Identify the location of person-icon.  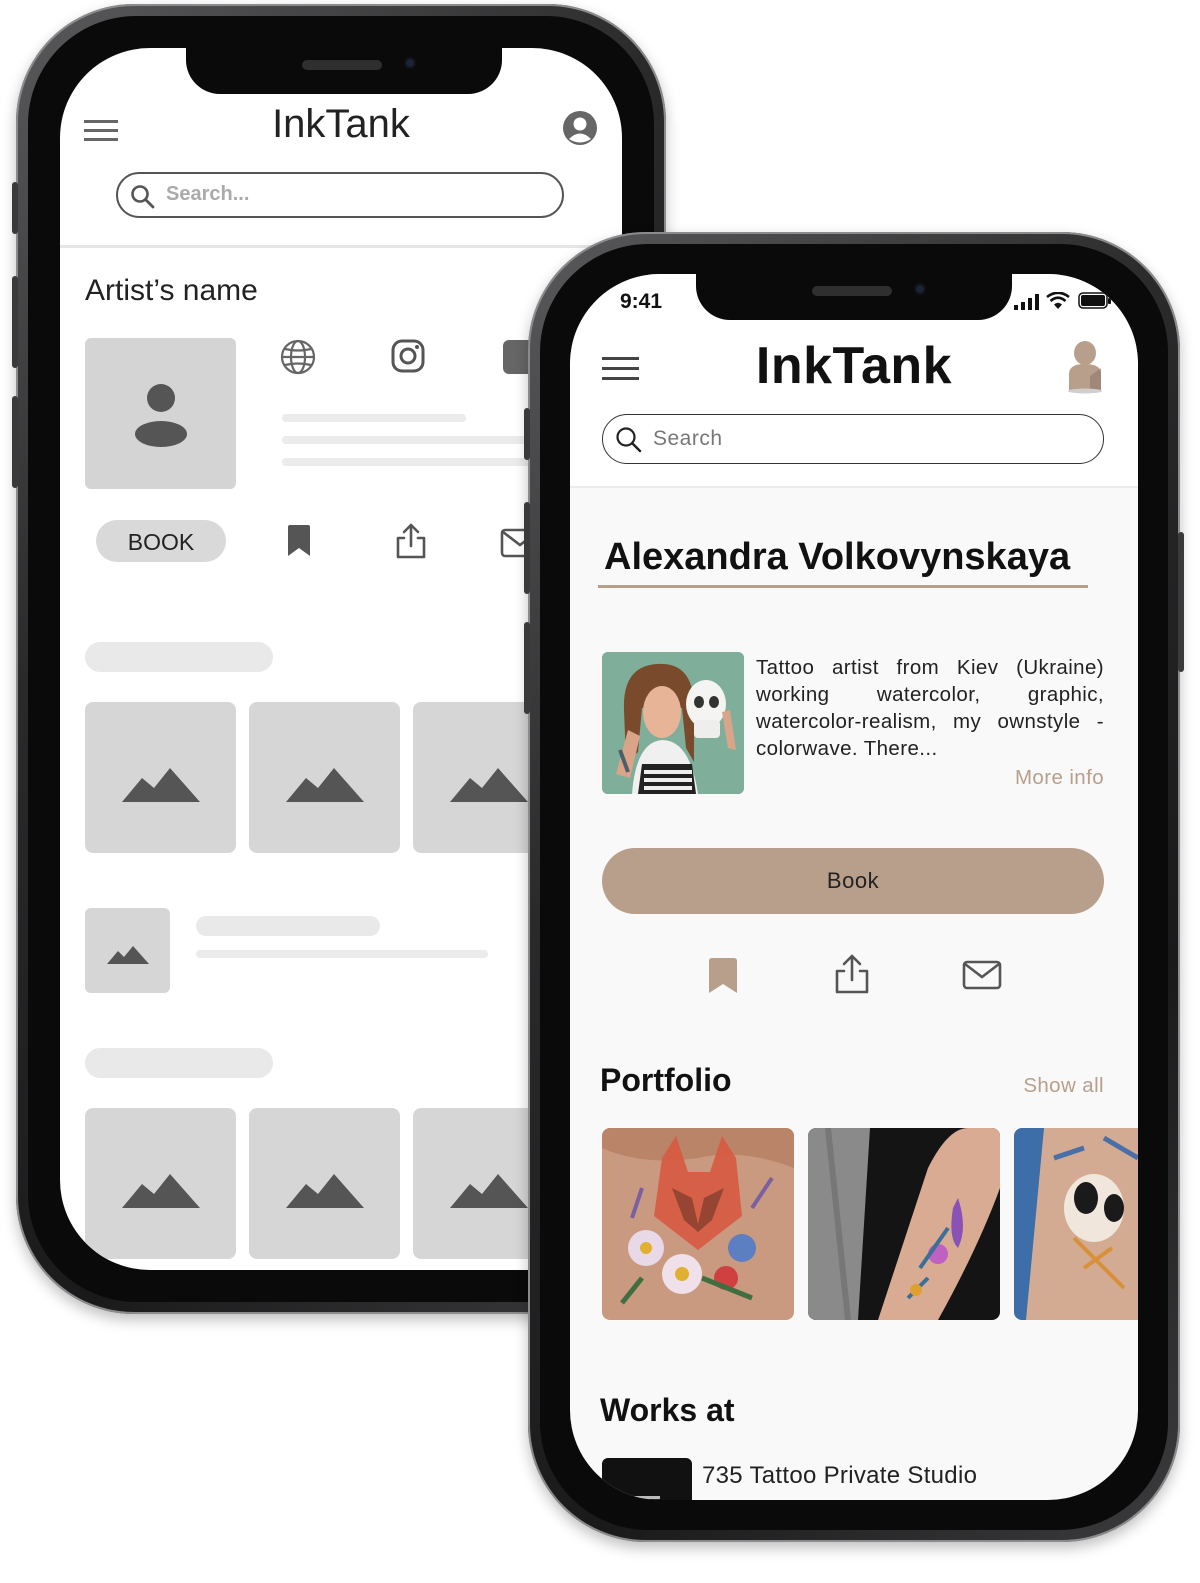
(161, 415).